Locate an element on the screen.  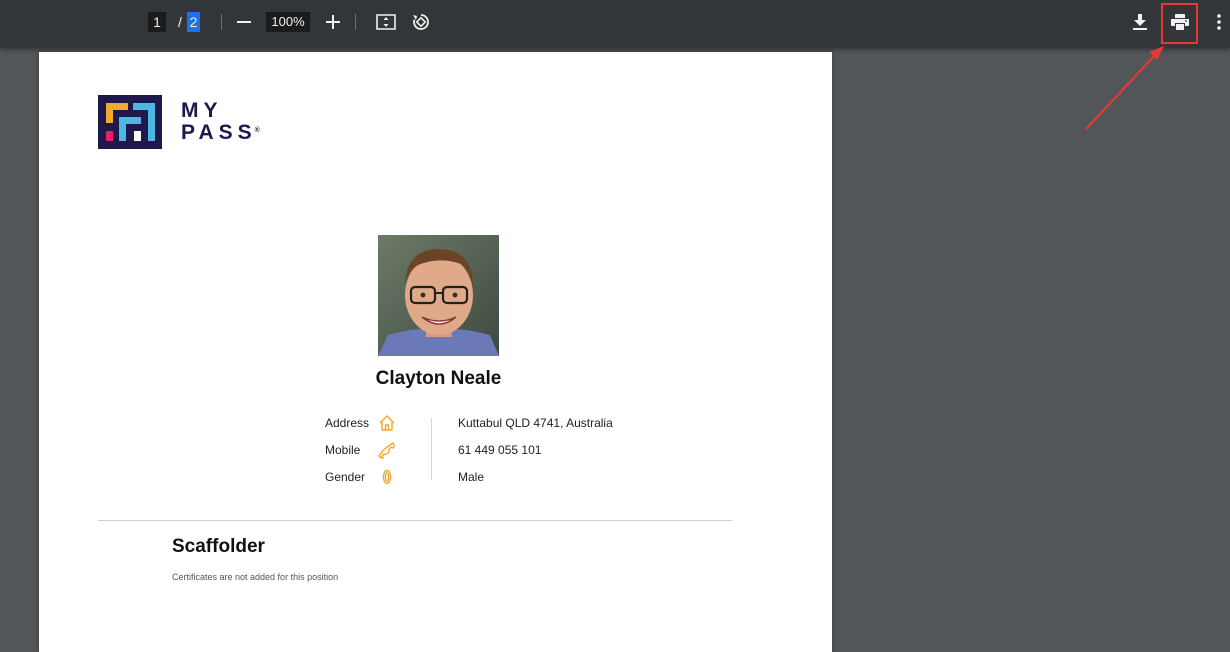
zoom-out-button is located at coordinates (244, 22).